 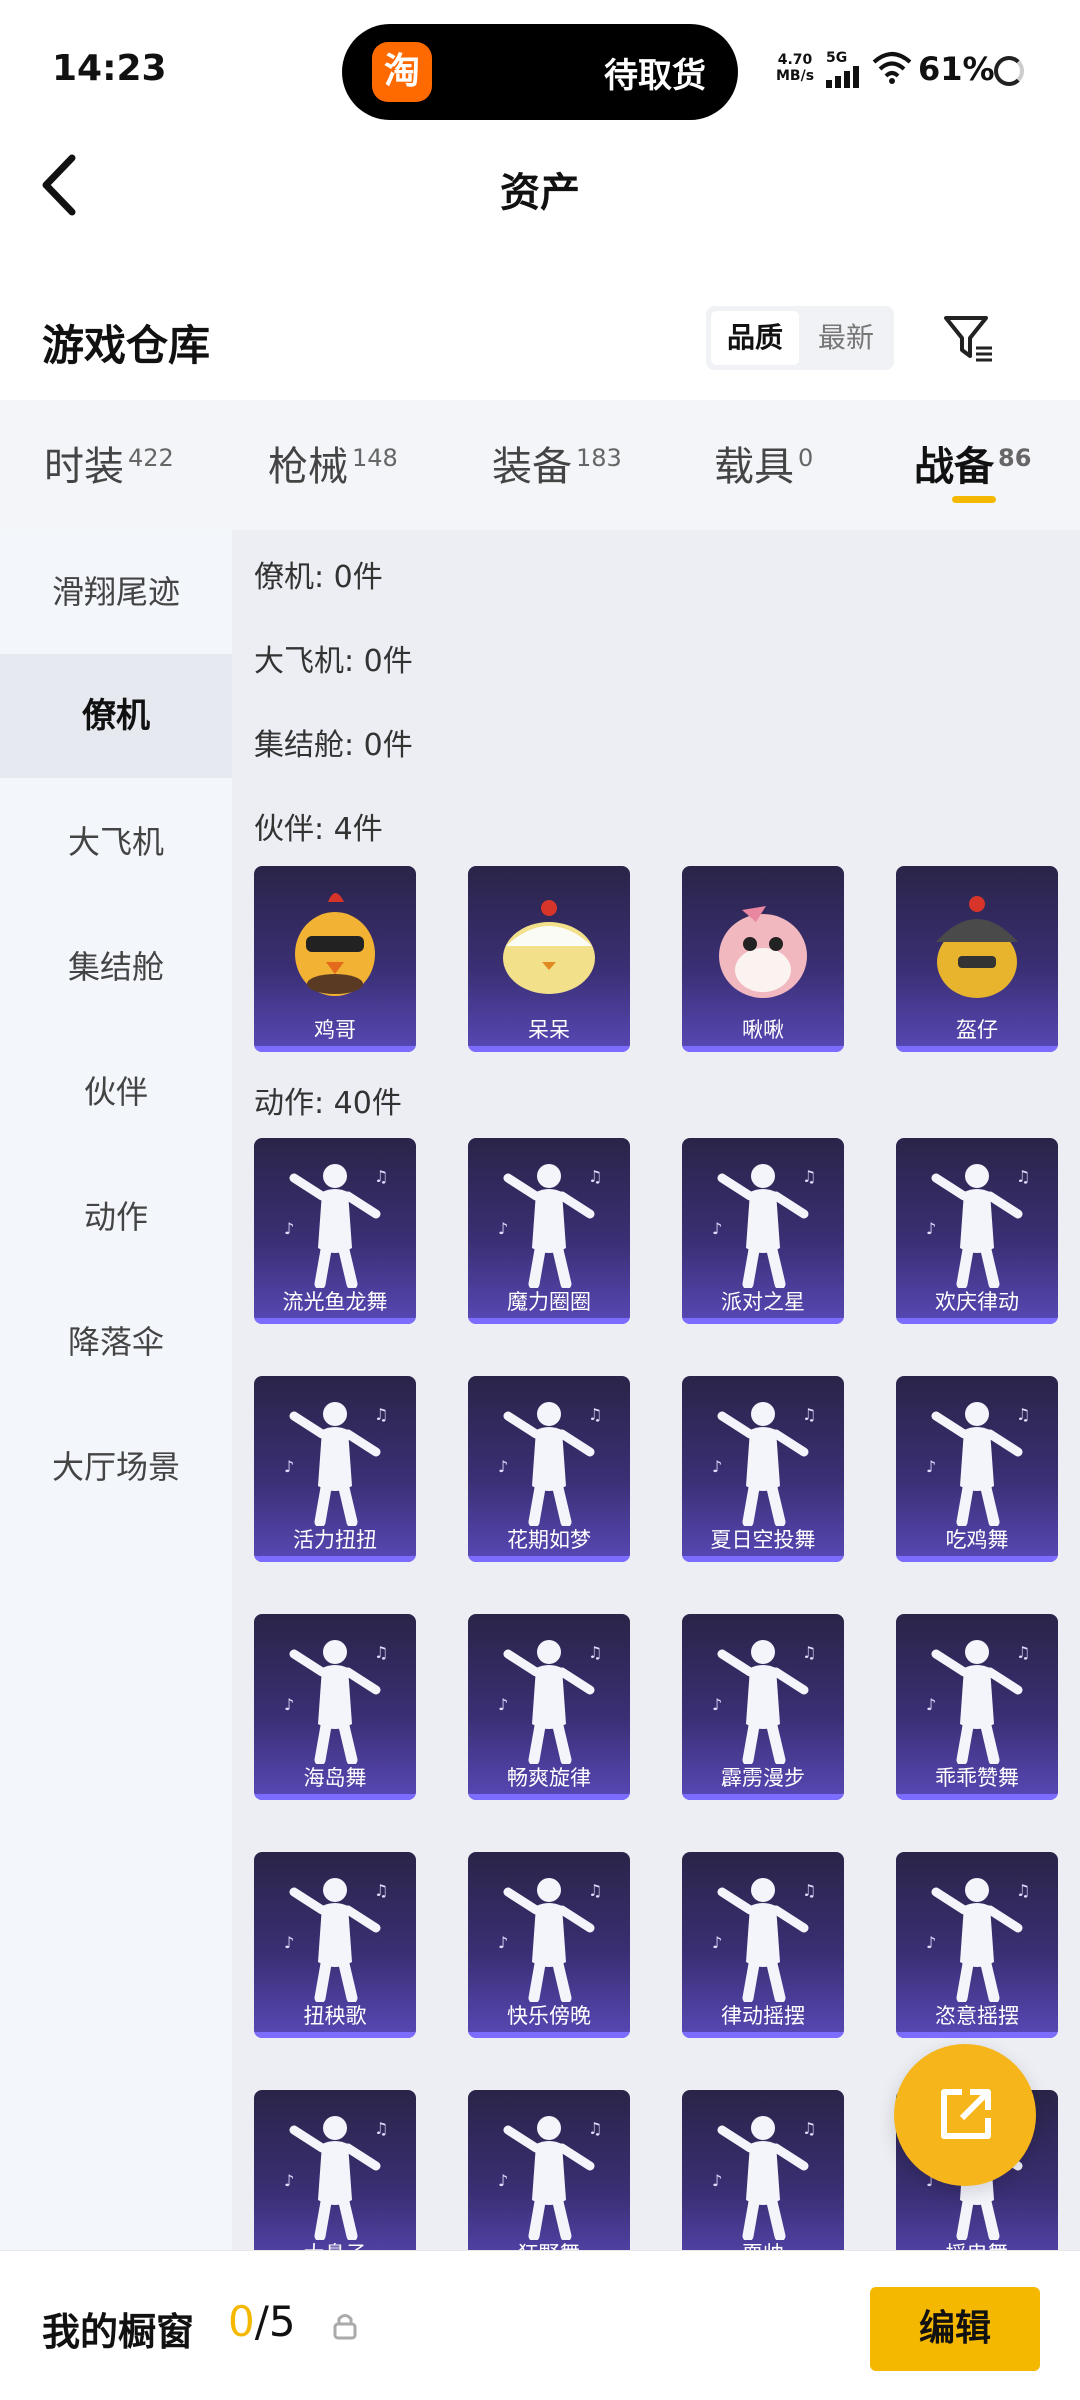 I want to click on sidebar-item-partner: 伙伴, so click(x=116, y=1092).